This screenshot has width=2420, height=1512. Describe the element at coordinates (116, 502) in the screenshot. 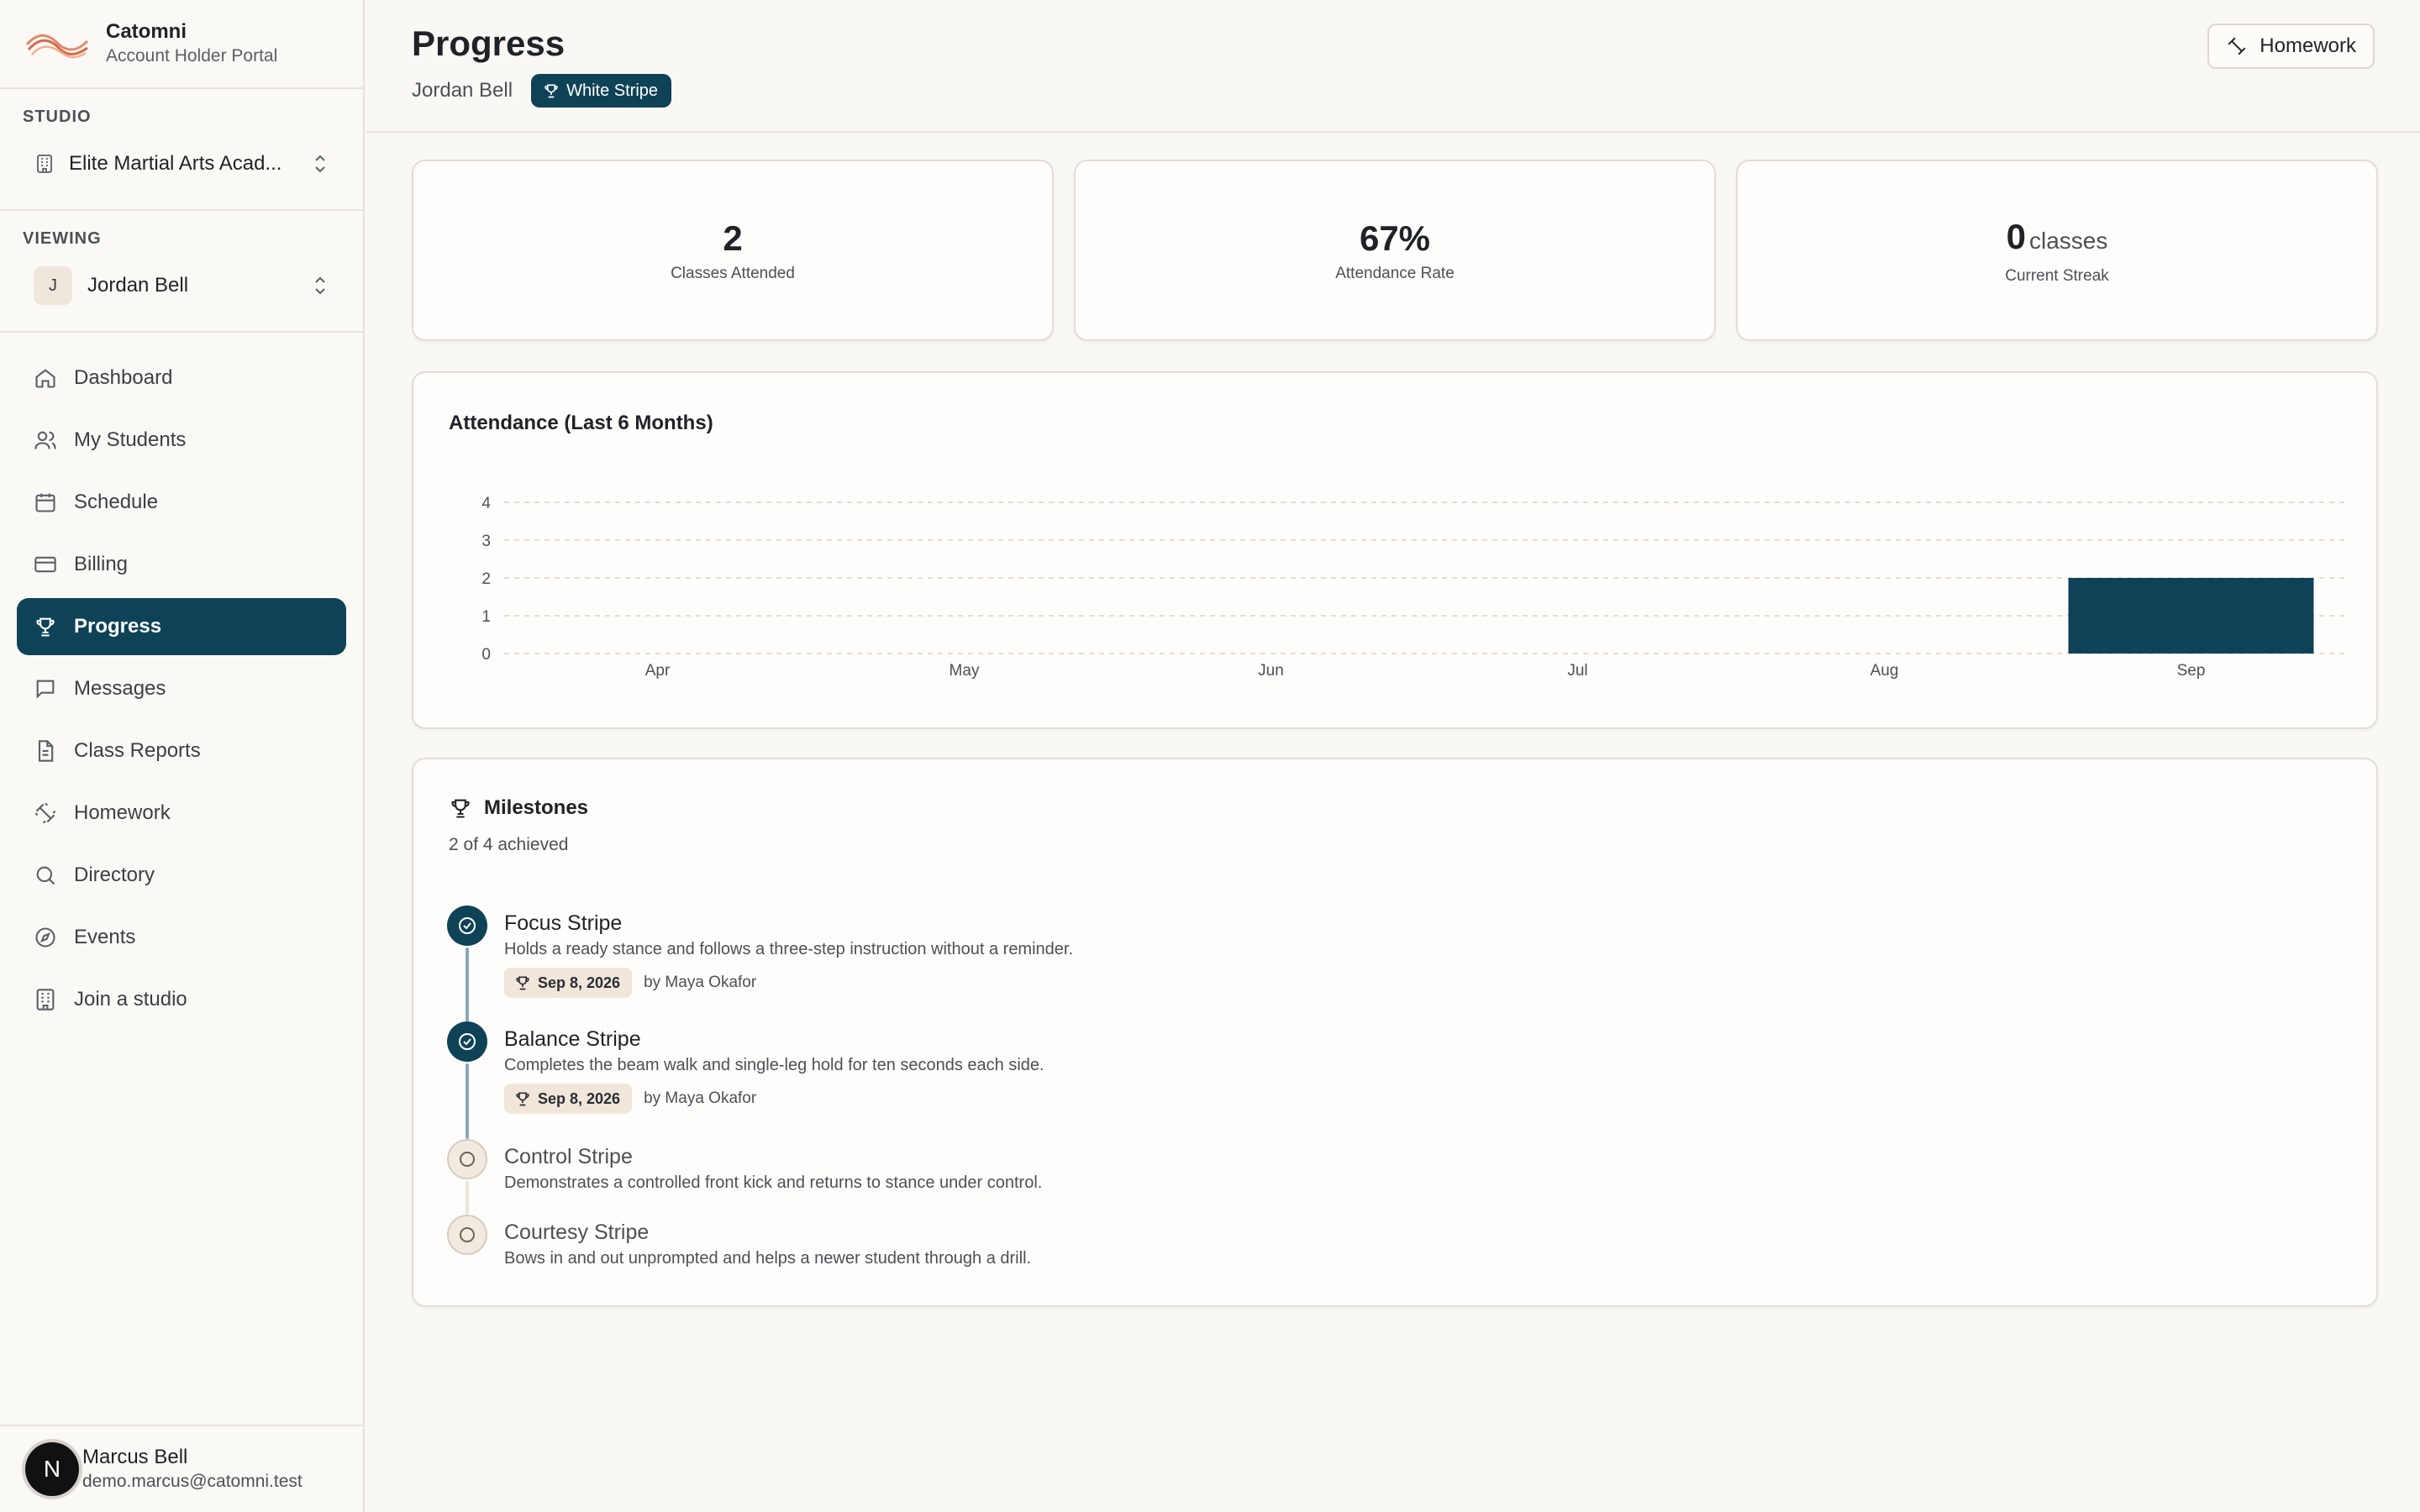

I see `sidebar-item-label: Schedule` at that location.